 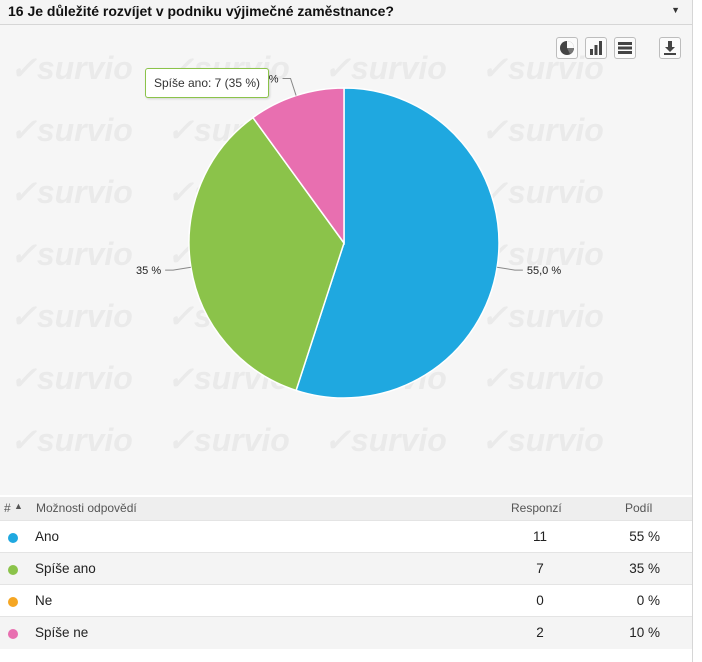 What do you see at coordinates (544, 271) in the screenshot?
I see `pie-data-label: 55,0 %` at bounding box center [544, 271].